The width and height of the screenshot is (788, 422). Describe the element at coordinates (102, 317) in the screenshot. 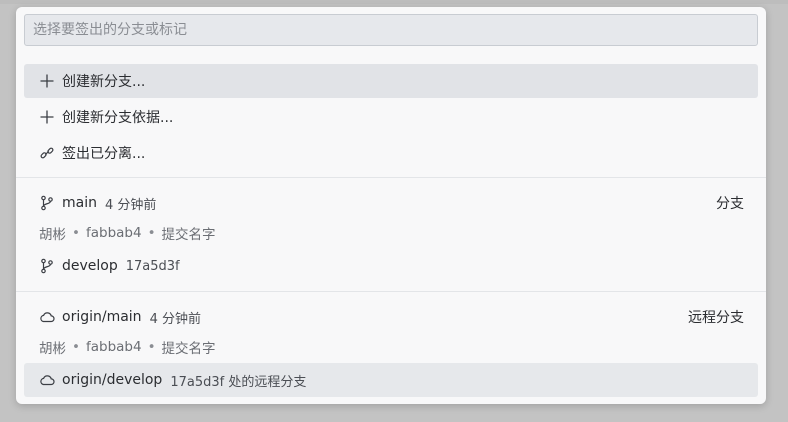

I see `remote-branch-name: origin/main` at that location.